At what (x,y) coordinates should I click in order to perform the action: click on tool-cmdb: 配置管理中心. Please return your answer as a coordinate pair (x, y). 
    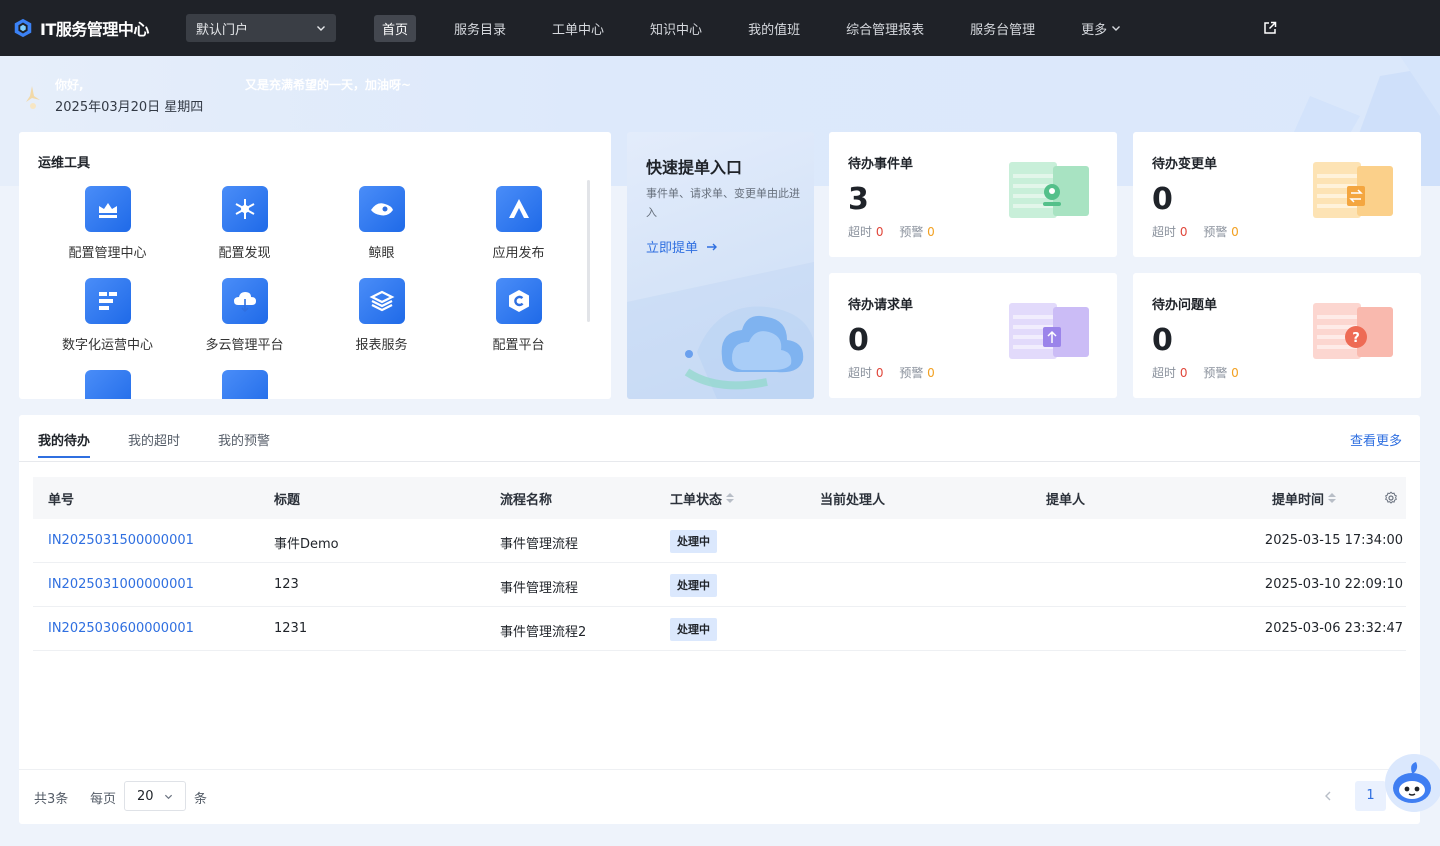
    Looking at the image, I should click on (107, 223).